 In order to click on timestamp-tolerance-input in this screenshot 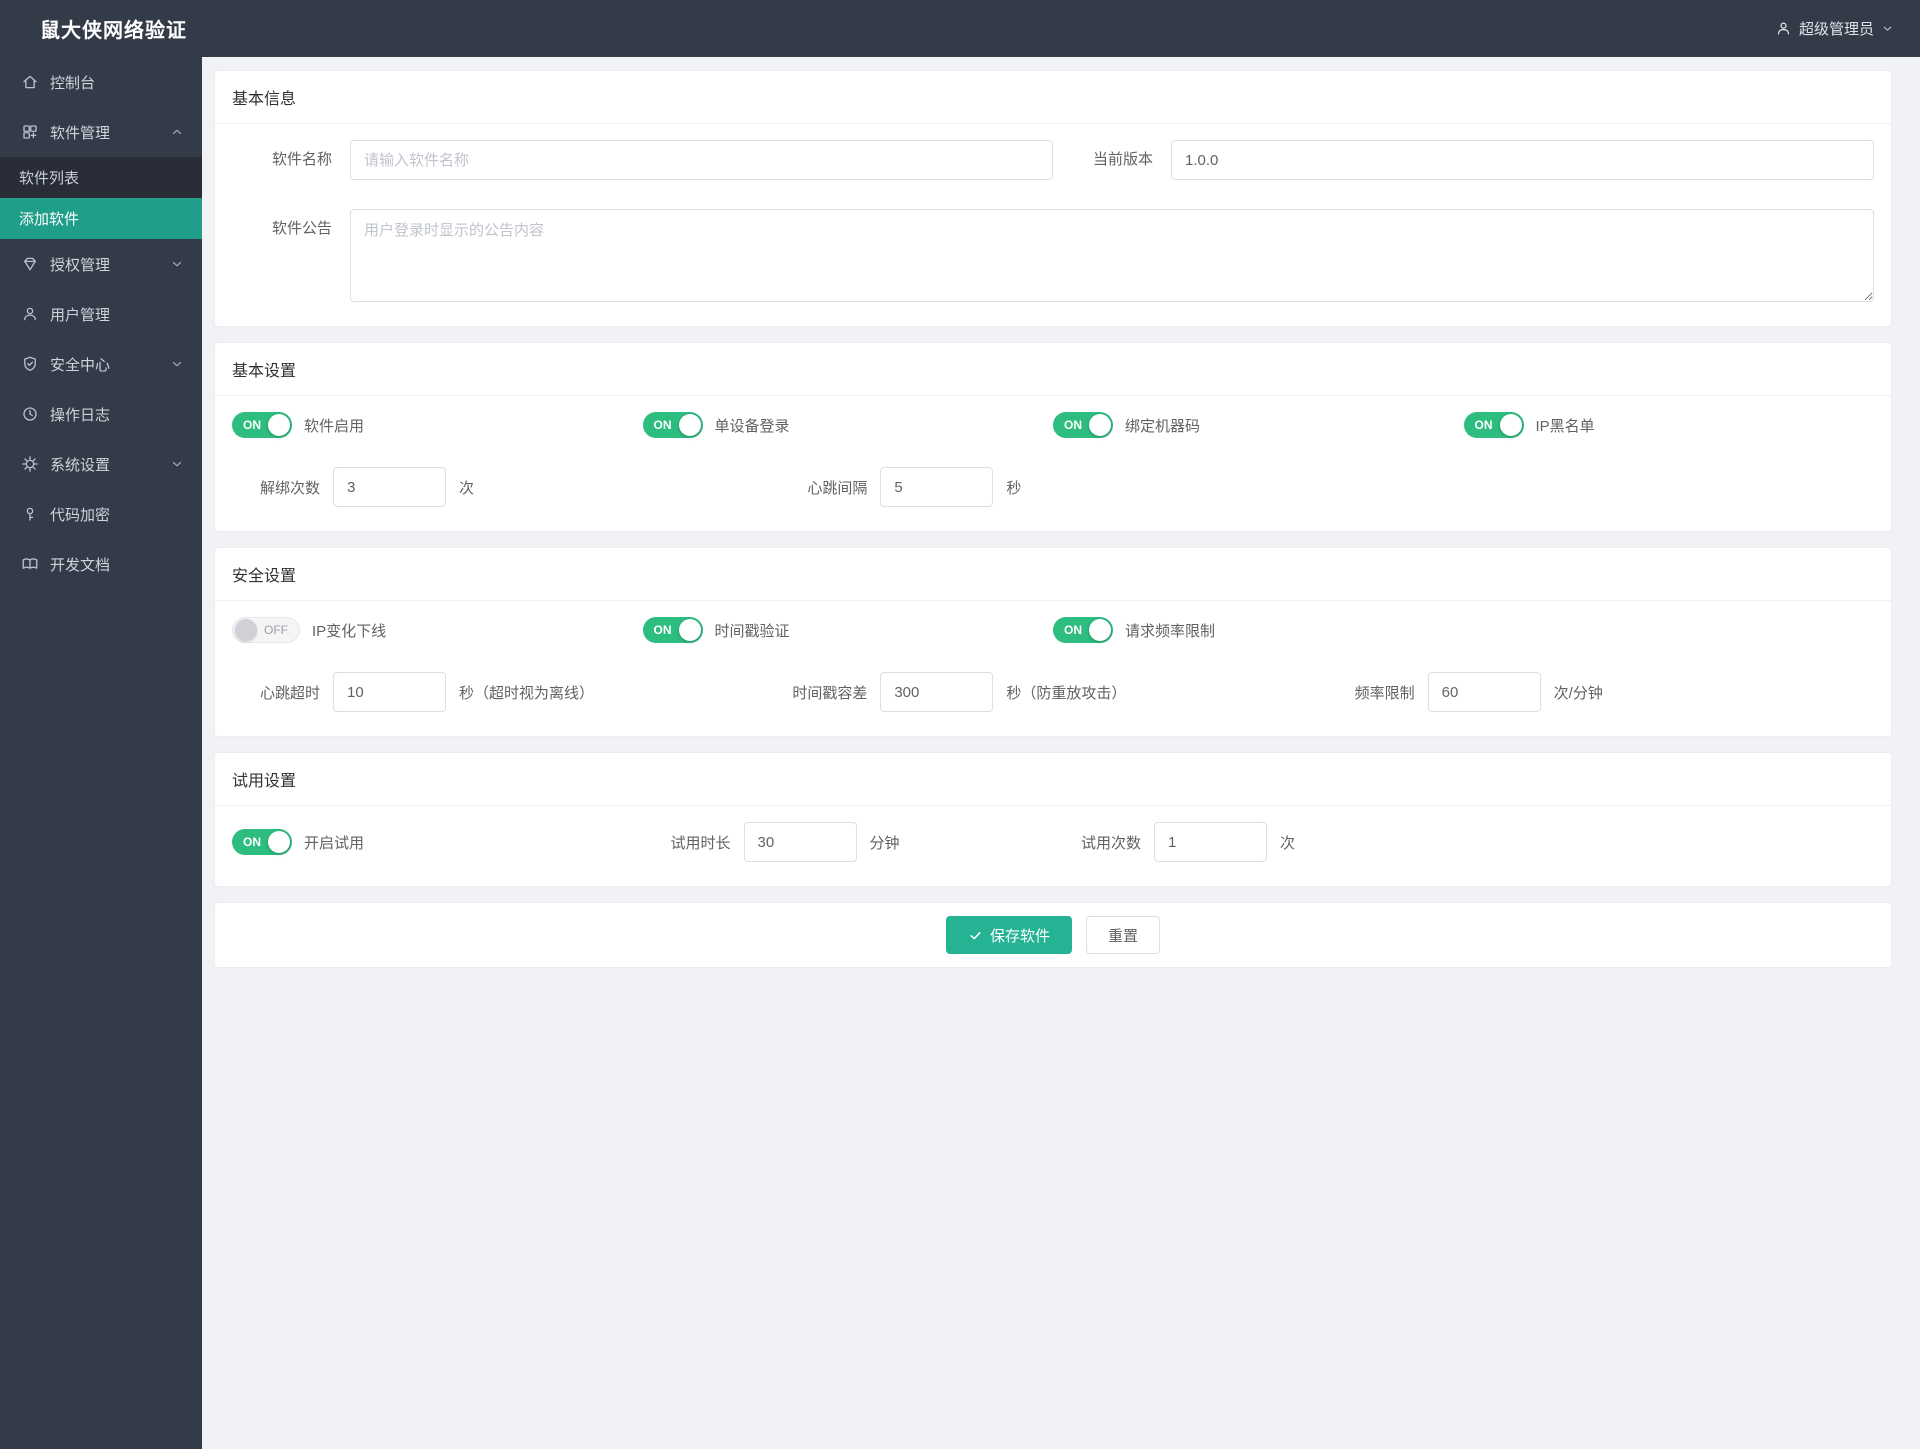, I will do `click(937, 692)`.